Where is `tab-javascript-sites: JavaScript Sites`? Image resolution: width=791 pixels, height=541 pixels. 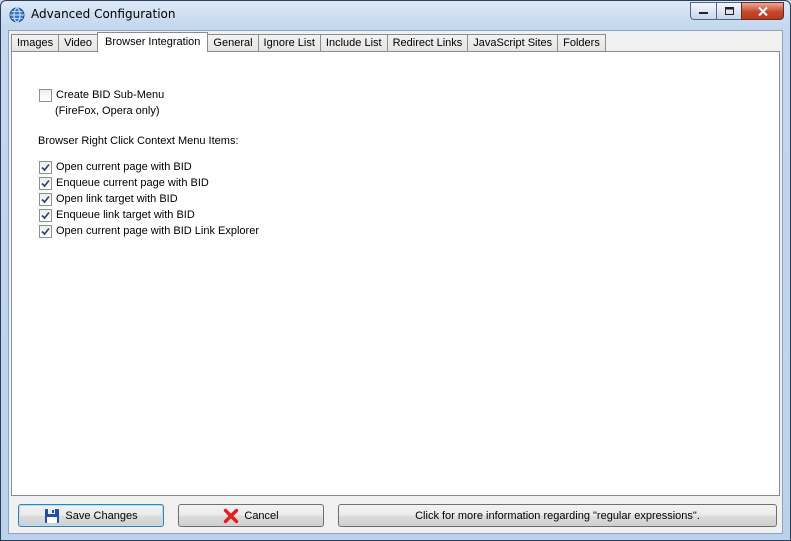
tab-javascript-sites: JavaScript Sites is located at coordinates (513, 43).